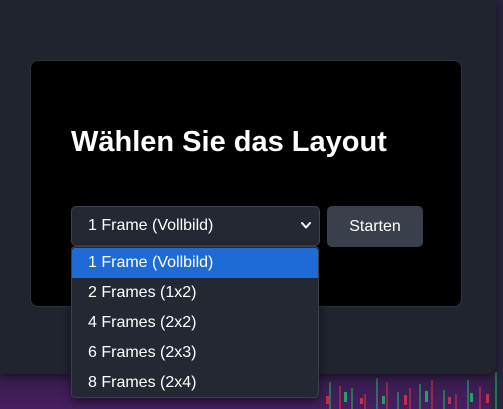 The image size is (503, 409). I want to click on layout-select-value: 1 Frame (Vollbild), so click(151, 225).